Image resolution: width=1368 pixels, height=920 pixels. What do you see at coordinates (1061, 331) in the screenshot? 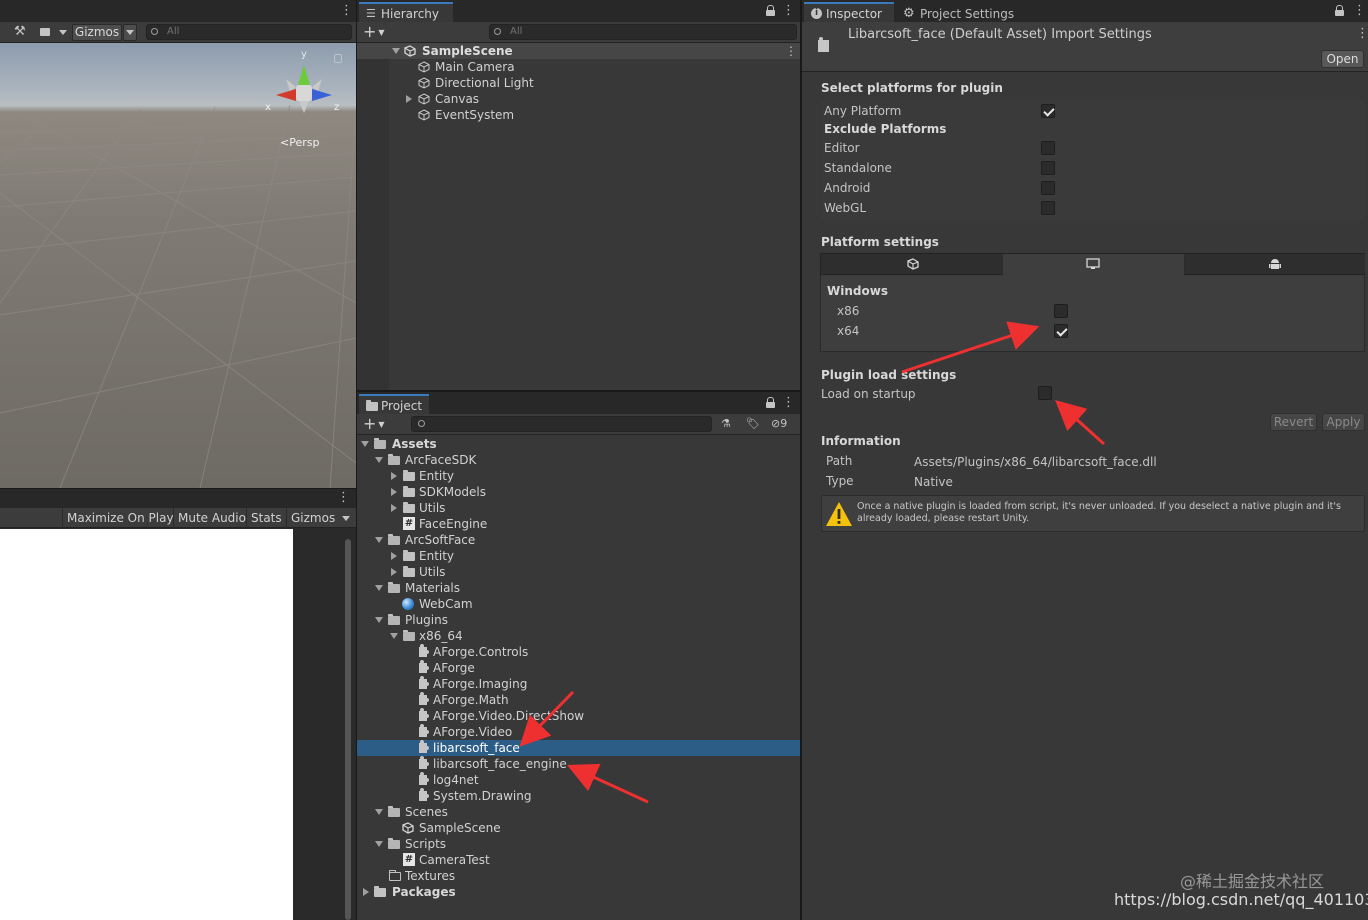
I see `x64-checkbox` at bounding box center [1061, 331].